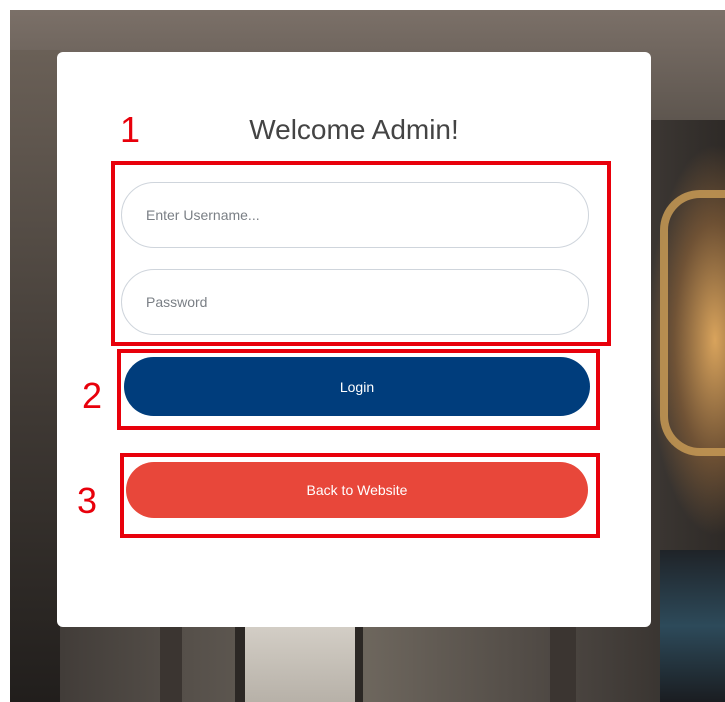 The width and height of the screenshot is (725, 702). What do you see at coordinates (87, 500) in the screenshot?
I see `annotation-label-3: 3` at bounding box center [87, 500].